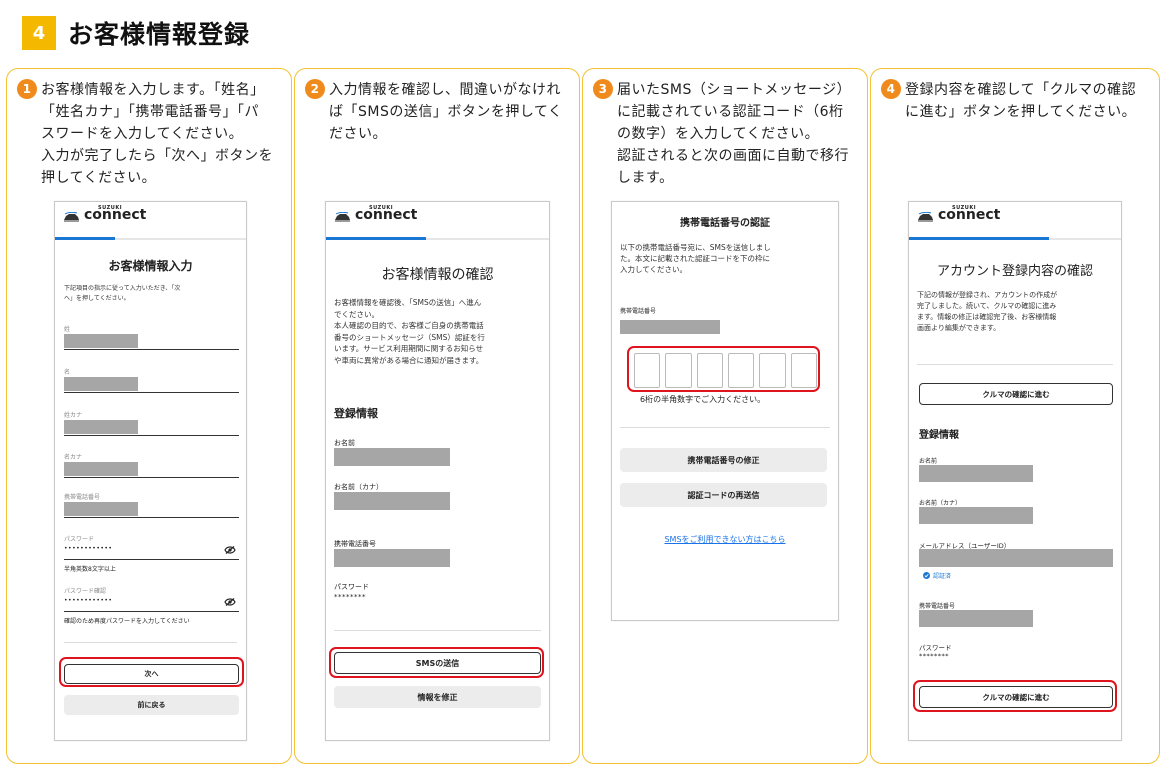 The image size is (1165, 769). I want to click on field-label: 名カナ, so click(73, 457).